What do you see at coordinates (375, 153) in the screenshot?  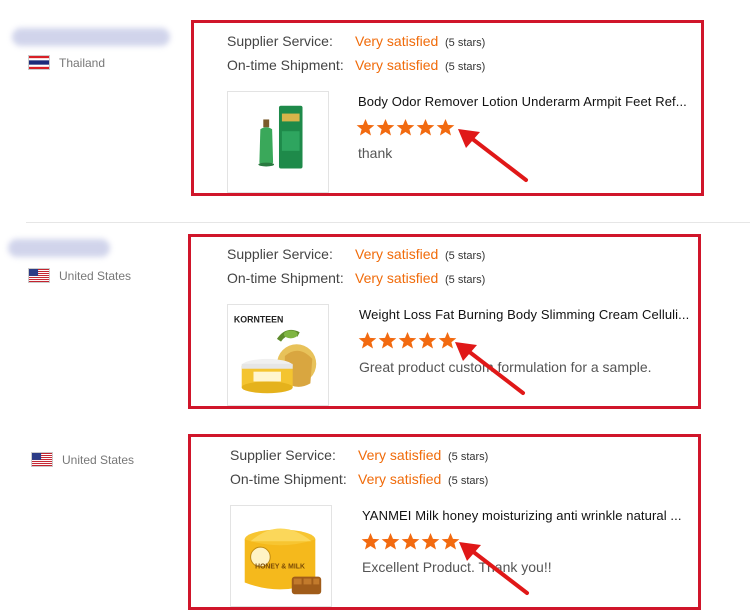 I see `feedback-text: thank` at bounding box center [375, 153].